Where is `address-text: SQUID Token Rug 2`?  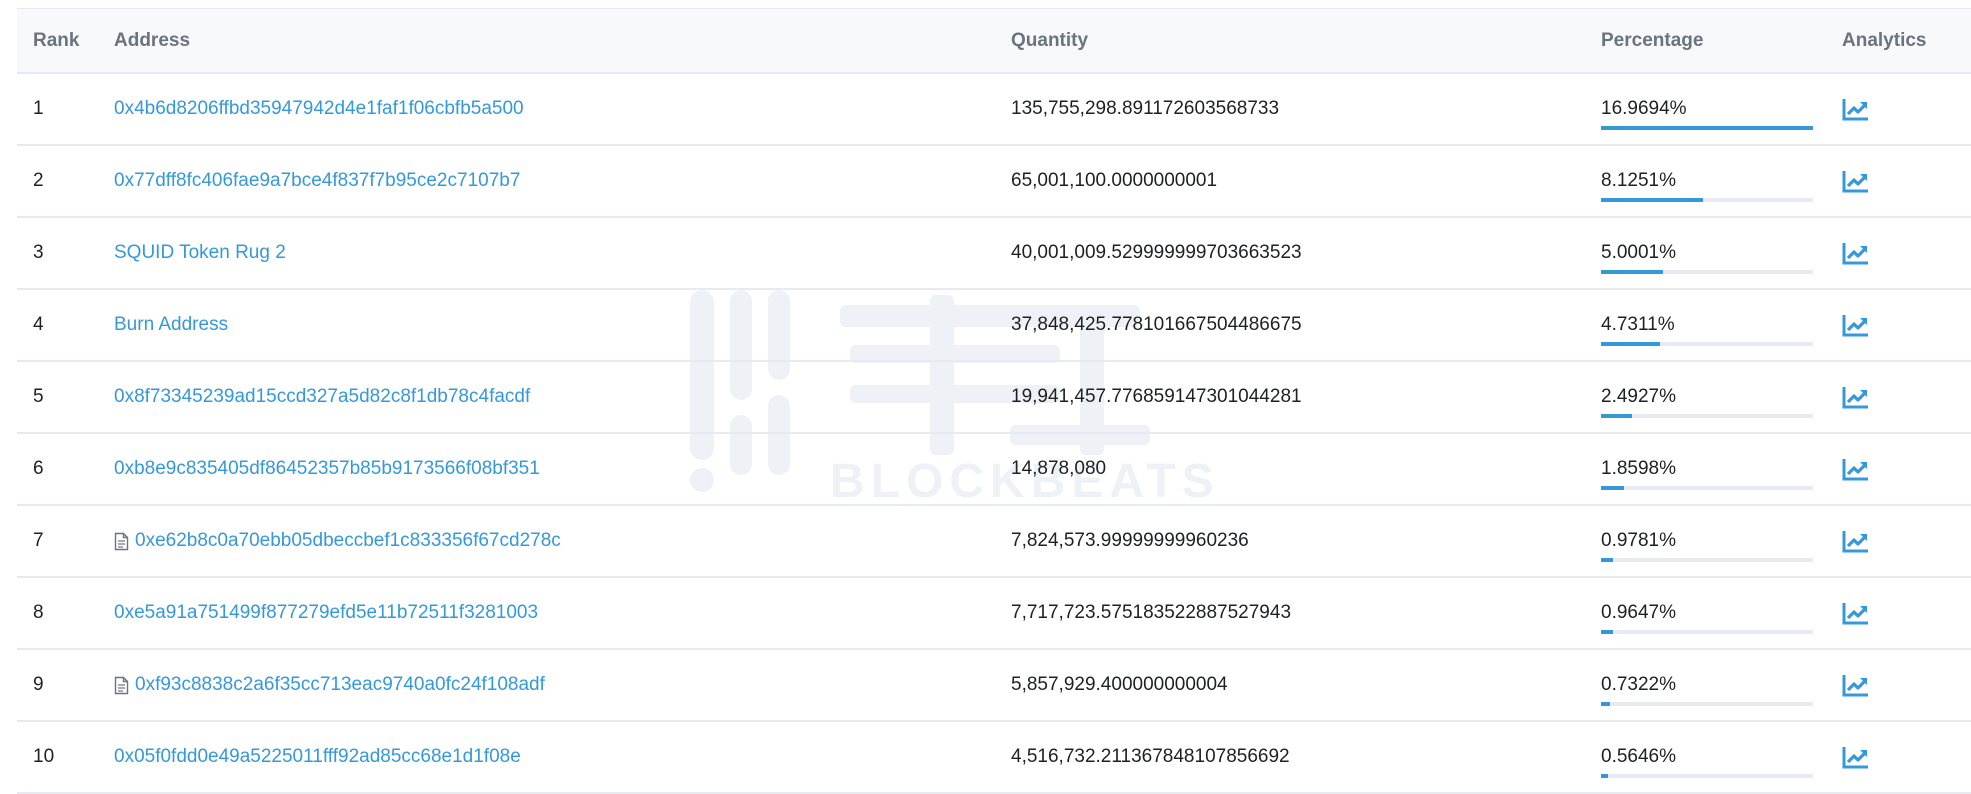 address-text: SQUID Token Rug 2 is located at coordinates (200, 252).